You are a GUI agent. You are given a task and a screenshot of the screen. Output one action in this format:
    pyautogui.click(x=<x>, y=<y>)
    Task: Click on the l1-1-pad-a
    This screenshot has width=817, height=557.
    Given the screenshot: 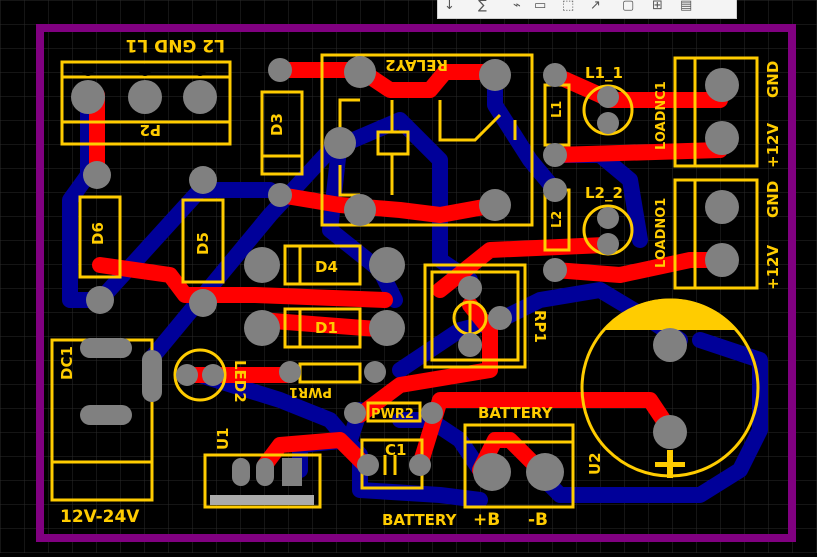 What is the action you would take?
    pyautogui.click(x=608, y=97)
    